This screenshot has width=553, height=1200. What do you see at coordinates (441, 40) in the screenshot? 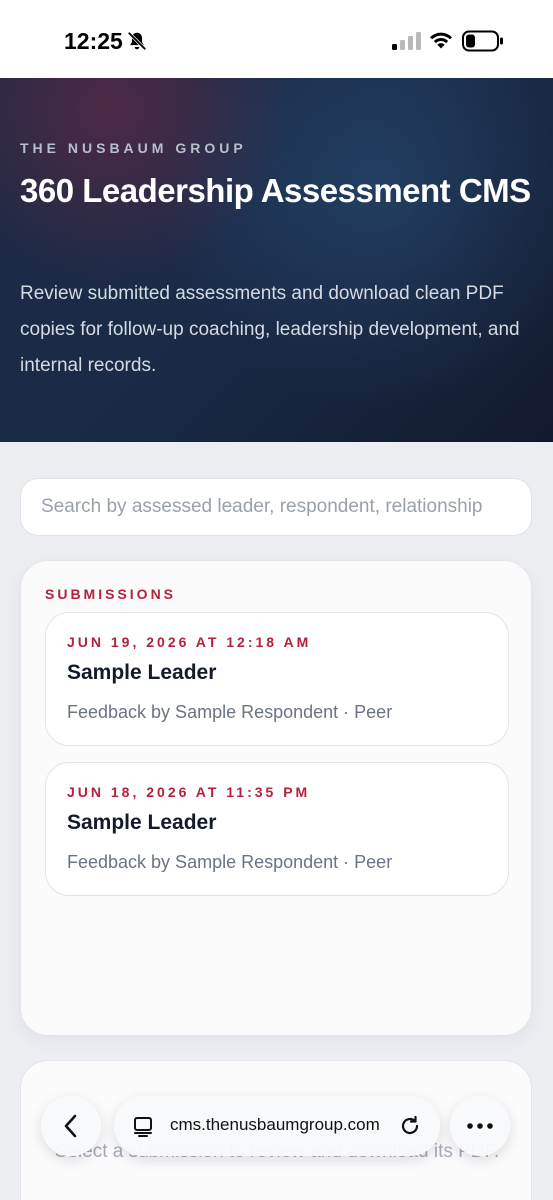
I see `wifi-icon` at bounding box center [441, 40].